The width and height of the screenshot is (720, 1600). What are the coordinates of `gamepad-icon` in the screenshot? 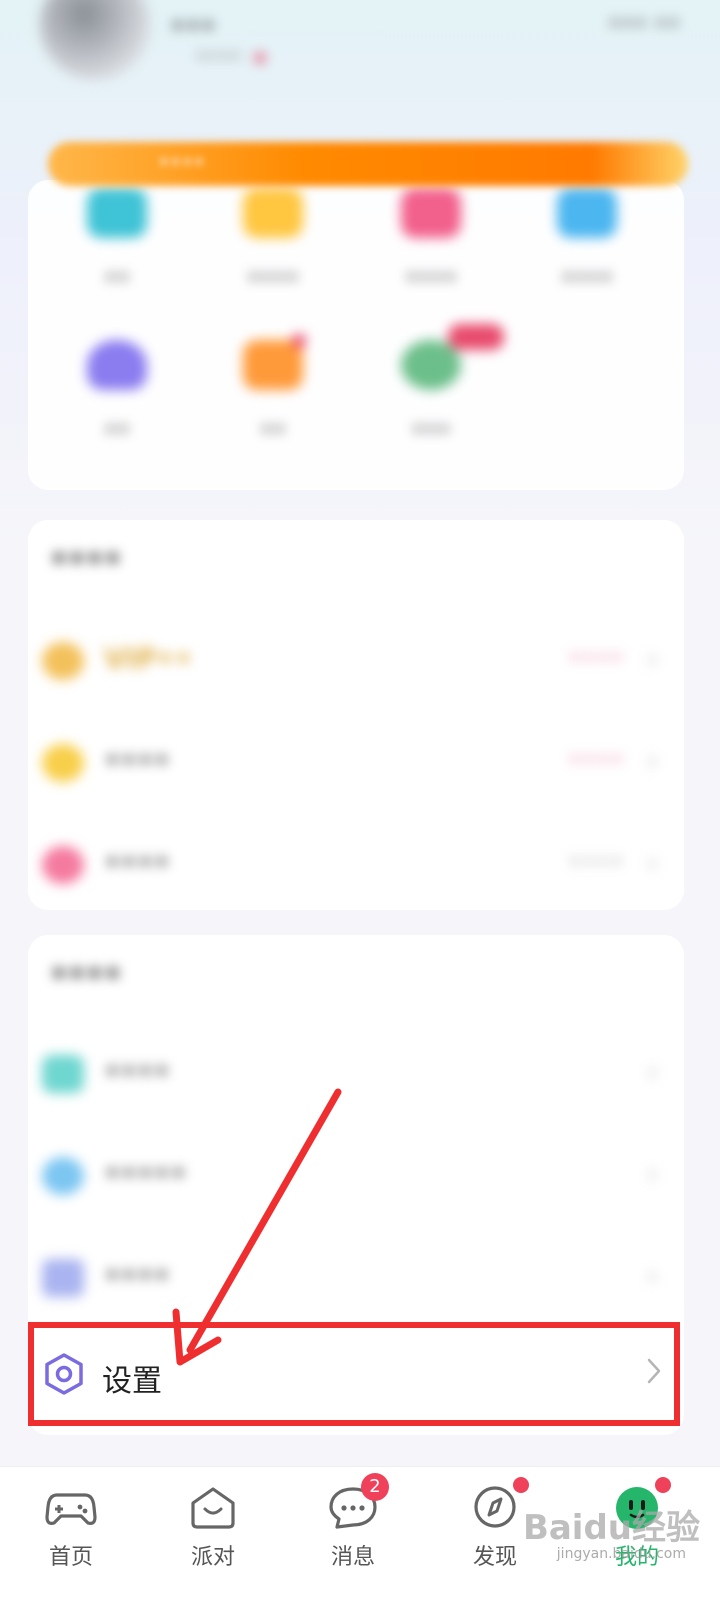 It's located at (71, 1507).